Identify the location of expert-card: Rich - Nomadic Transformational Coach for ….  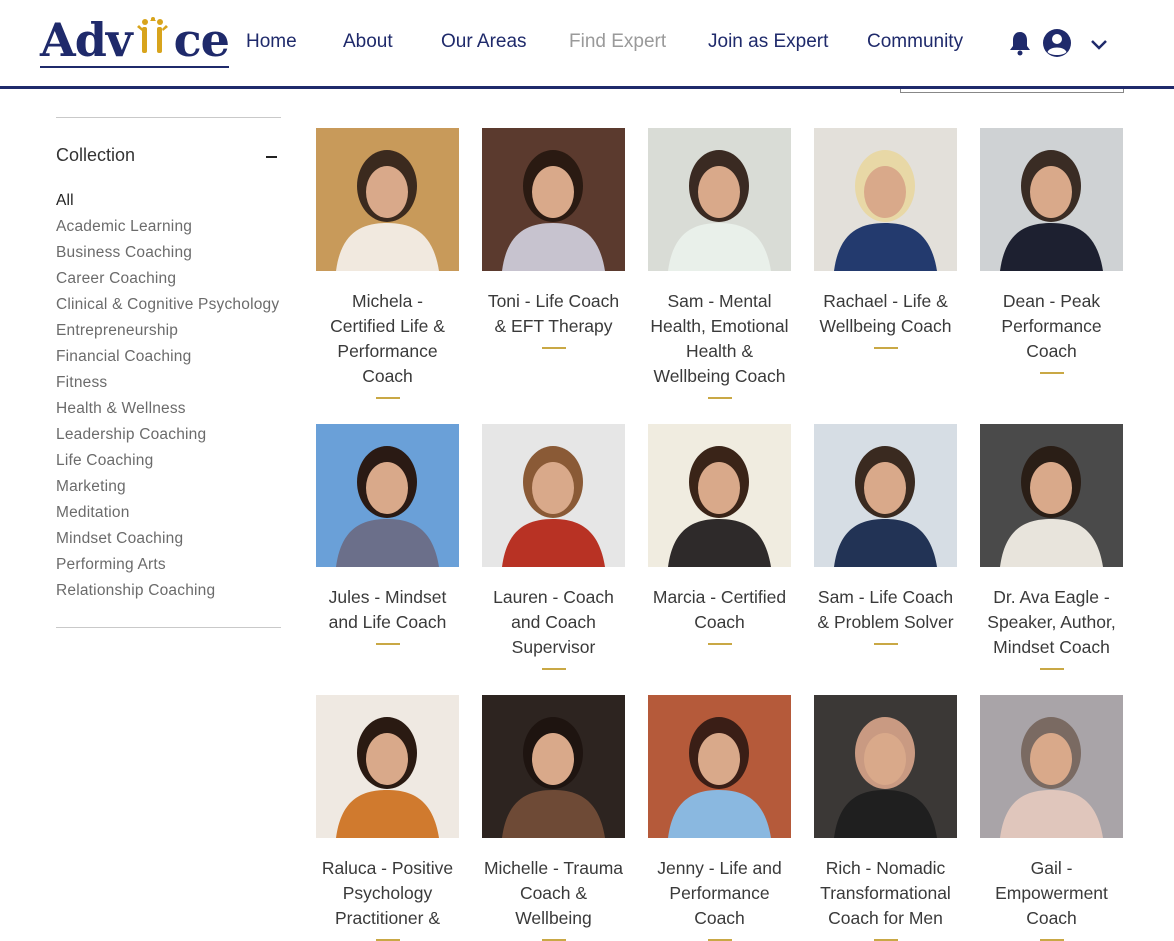
(885, 818).